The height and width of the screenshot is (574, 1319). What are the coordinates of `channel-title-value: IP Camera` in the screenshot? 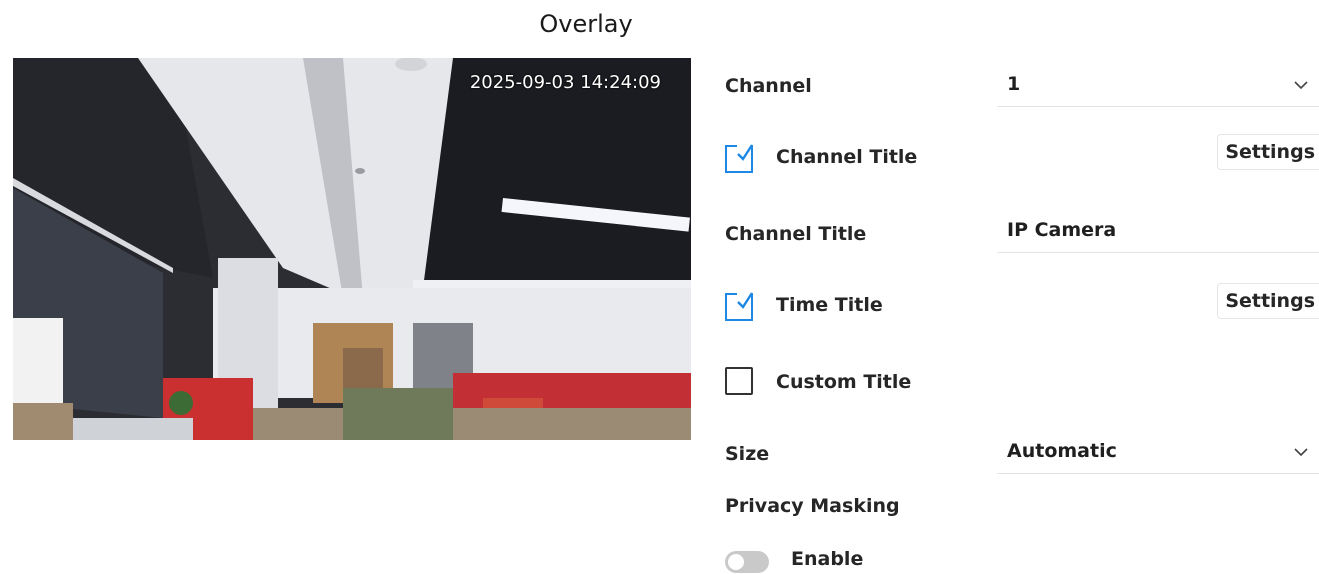 It's located at (1062, 229).